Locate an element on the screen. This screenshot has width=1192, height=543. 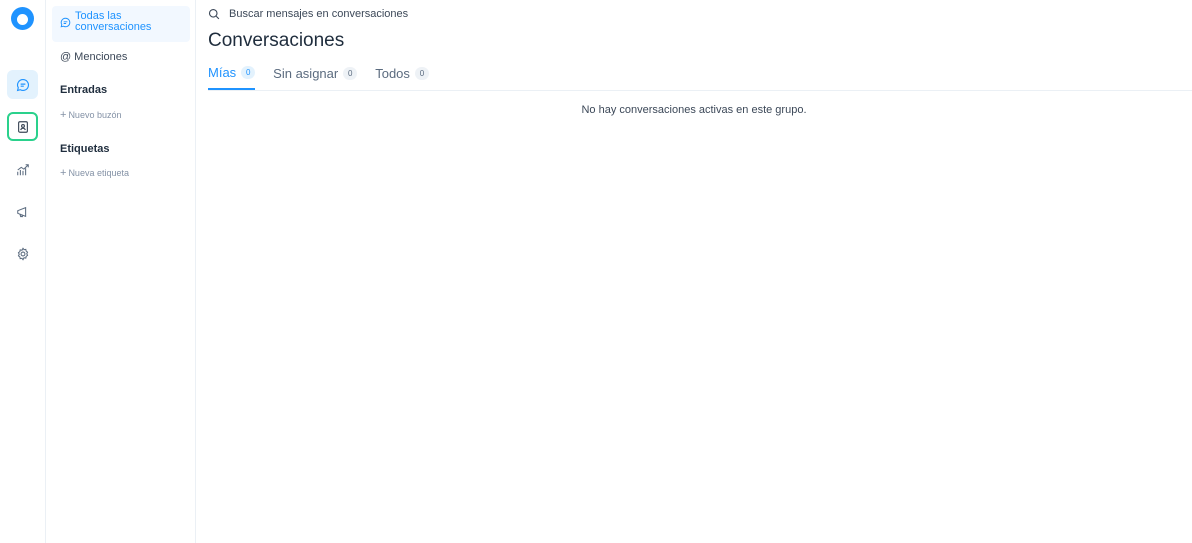
nav-conversations-button is located at coordinates (22, 84).